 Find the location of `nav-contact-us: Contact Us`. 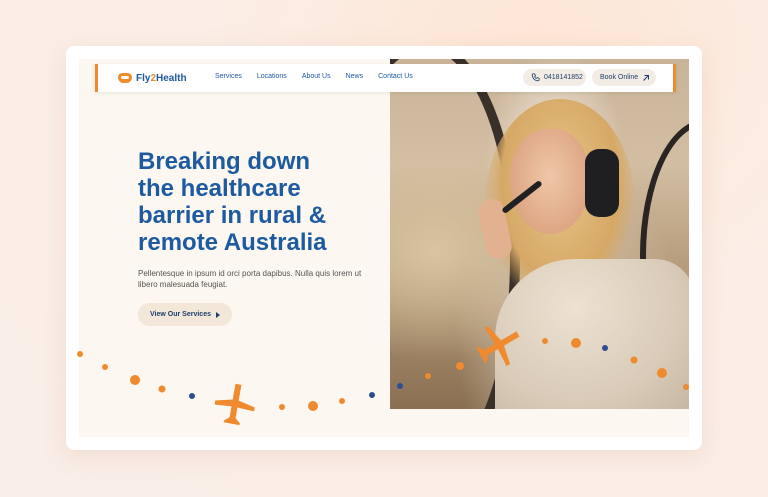

nav-contact-us: Contact Us is located at coordinates (395, 76).